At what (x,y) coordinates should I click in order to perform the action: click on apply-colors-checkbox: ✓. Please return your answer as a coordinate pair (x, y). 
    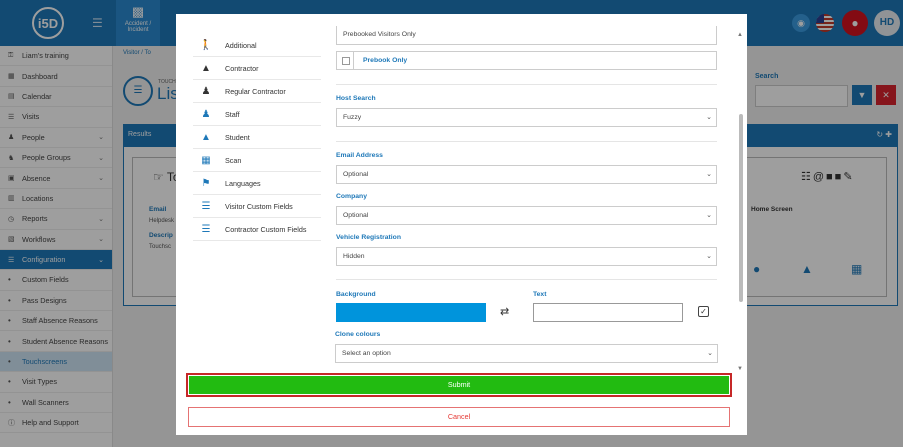
    Looking at the image, I should click on (703, 311).